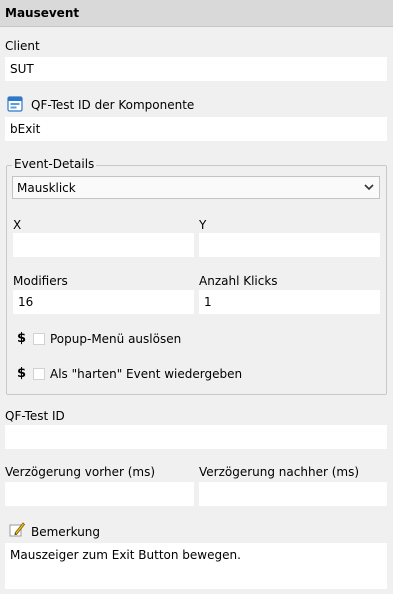  What do you see at coordinates (66, 532) in the screenshot?
I see `comment-label: Bemerkung` at bounding box center [66, 532].